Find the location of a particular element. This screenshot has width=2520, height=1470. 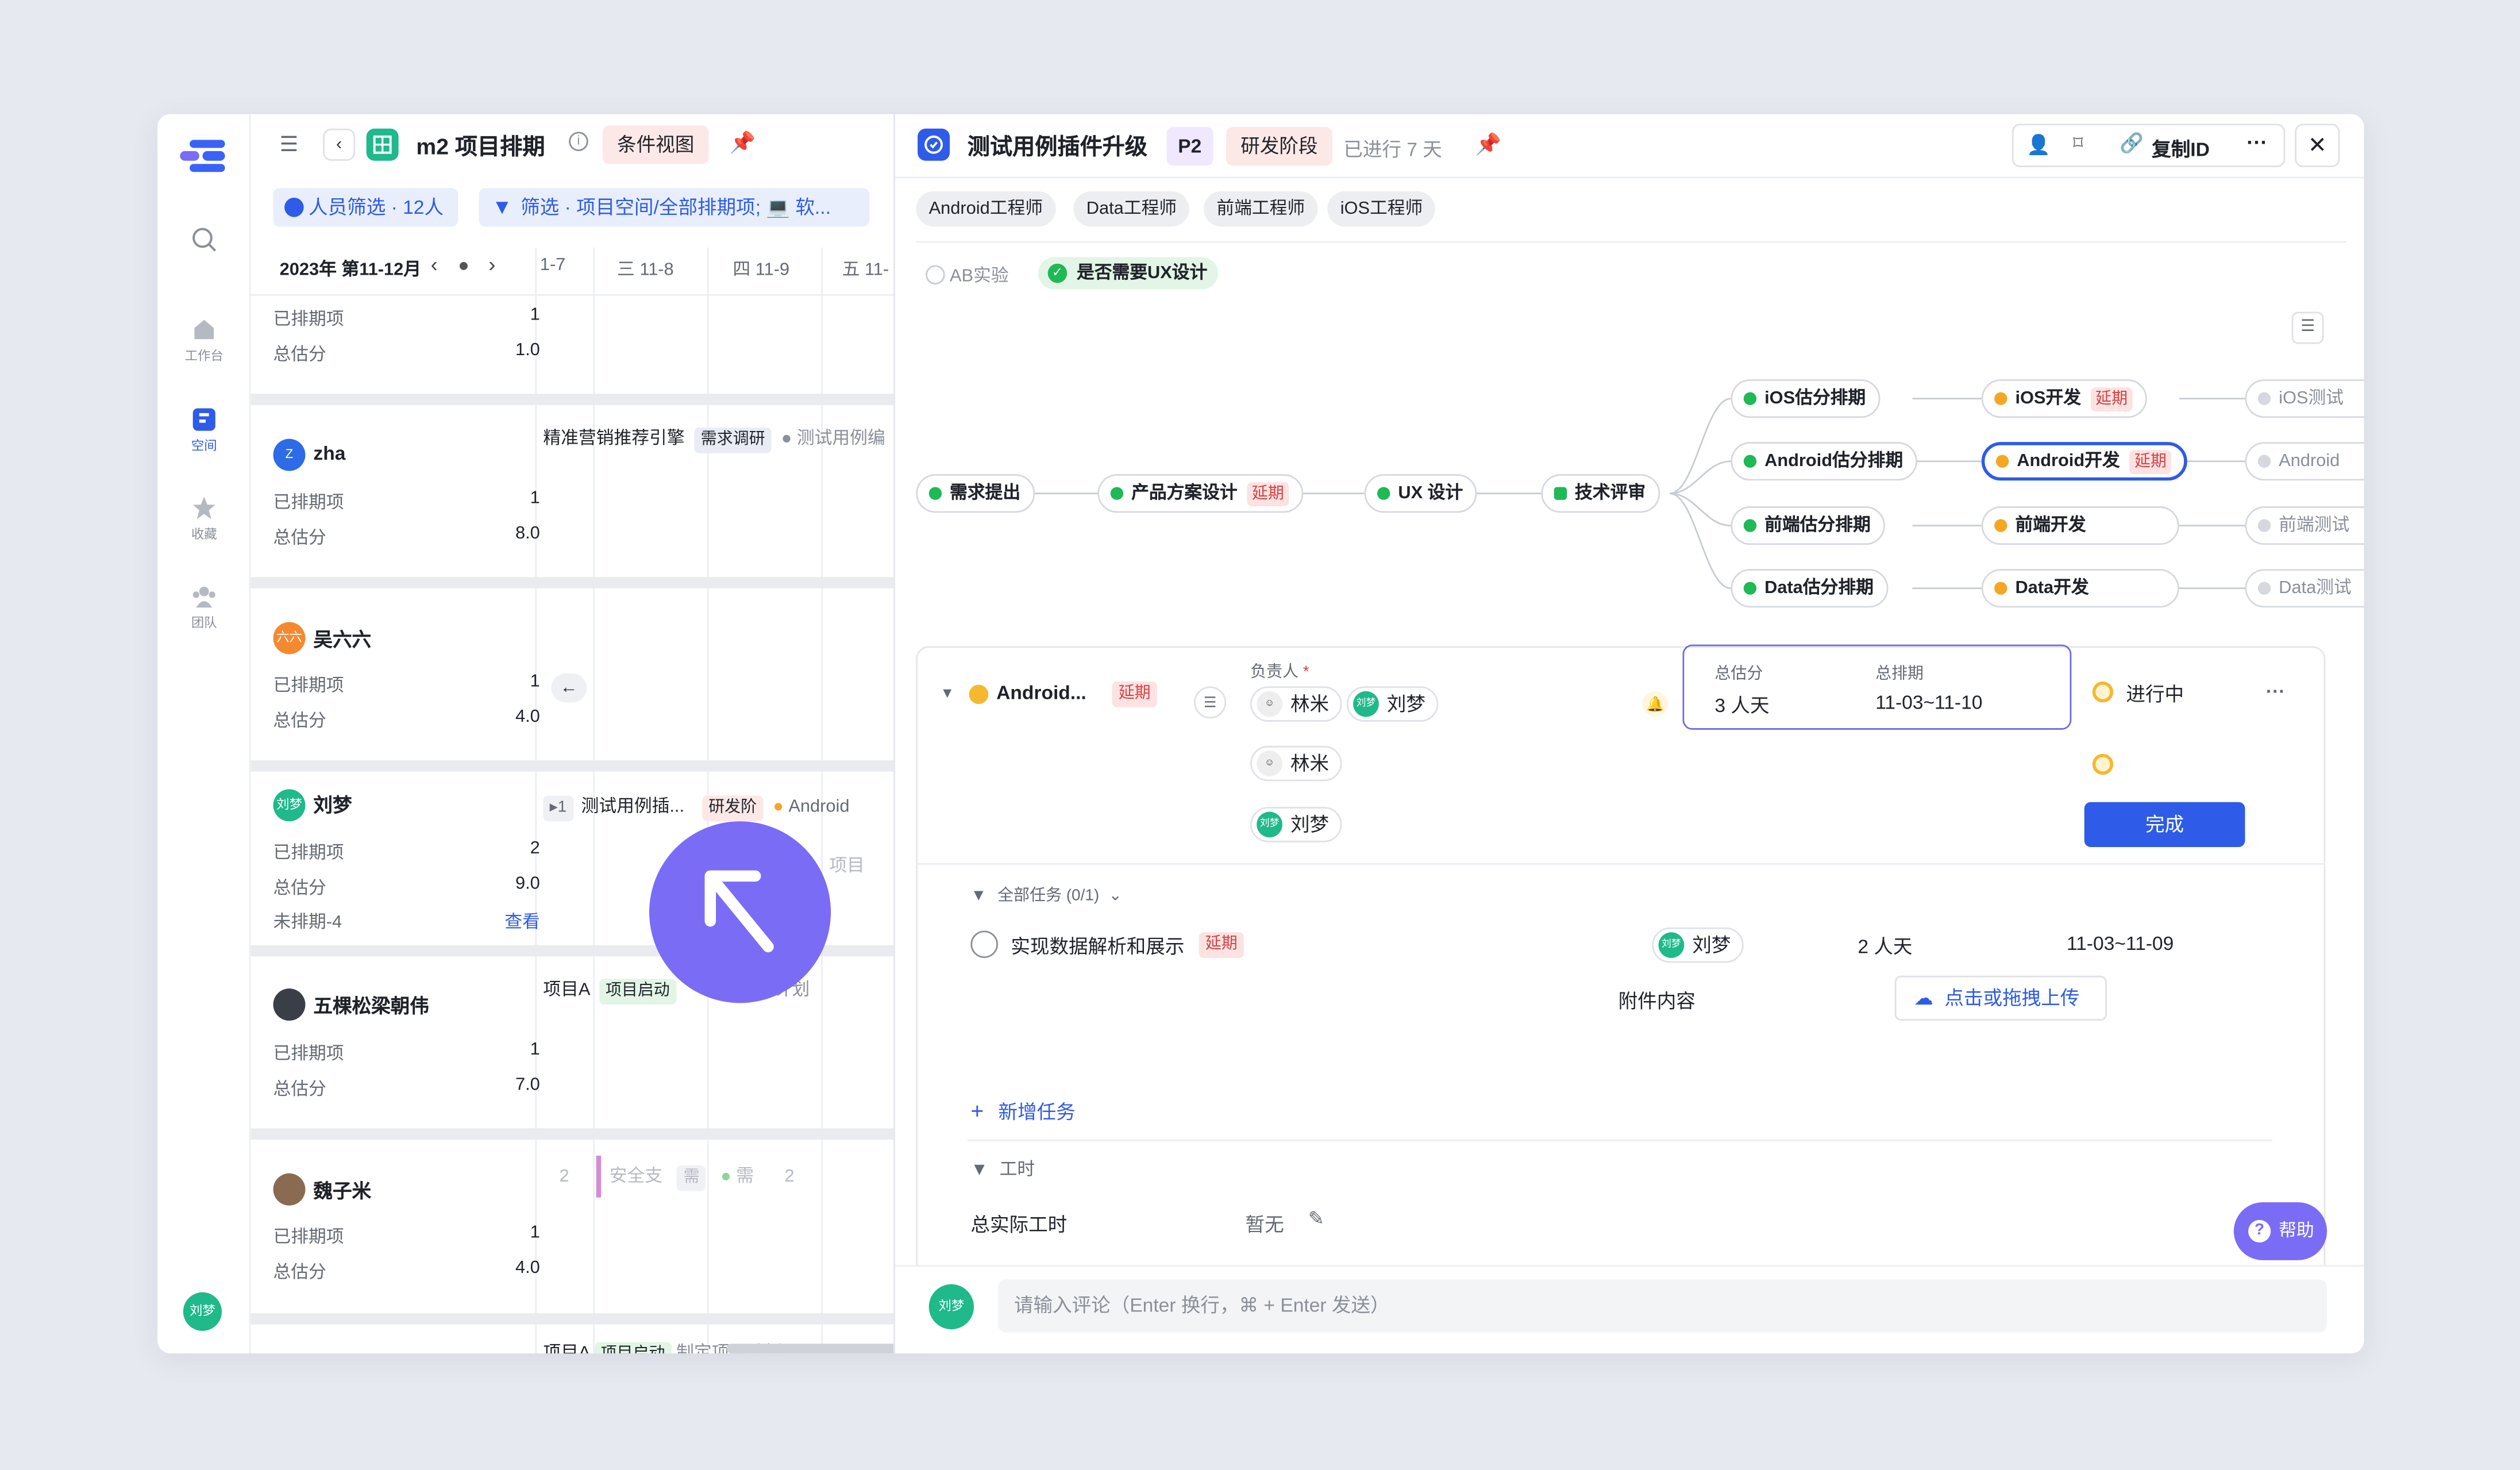

task-dates: 11-03~11-09 is located at coordinates (2121, 943).